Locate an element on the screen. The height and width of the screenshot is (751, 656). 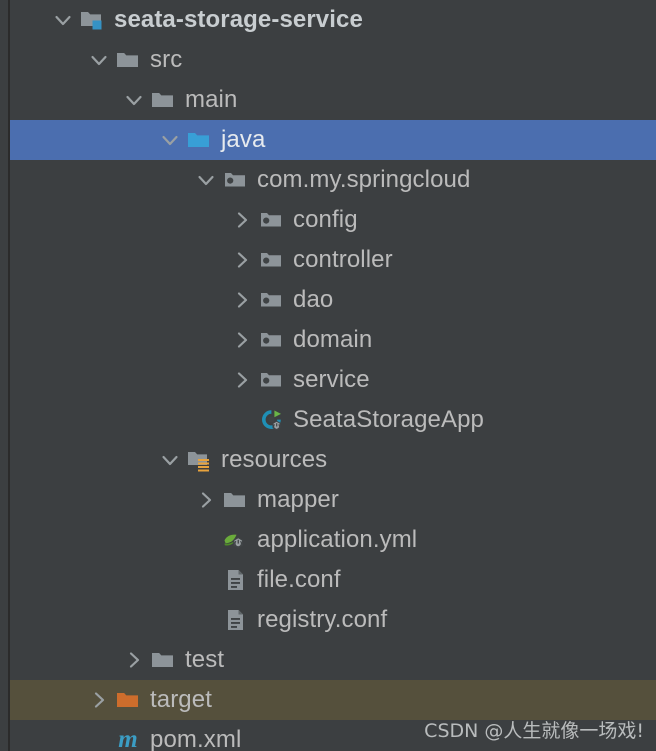
tree-node-label: controller is located at coordinates (343, 259).